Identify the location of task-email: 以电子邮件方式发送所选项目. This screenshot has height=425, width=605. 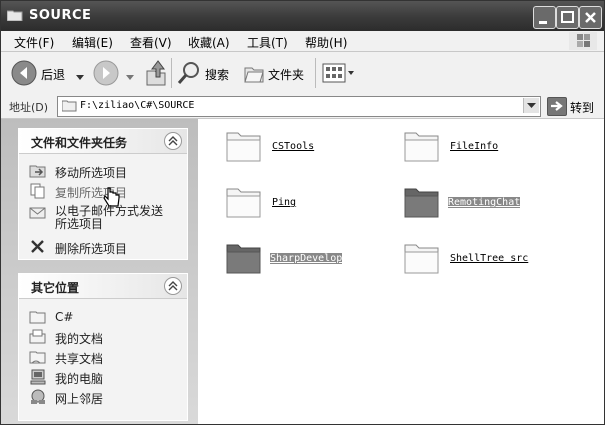
(104, 221).